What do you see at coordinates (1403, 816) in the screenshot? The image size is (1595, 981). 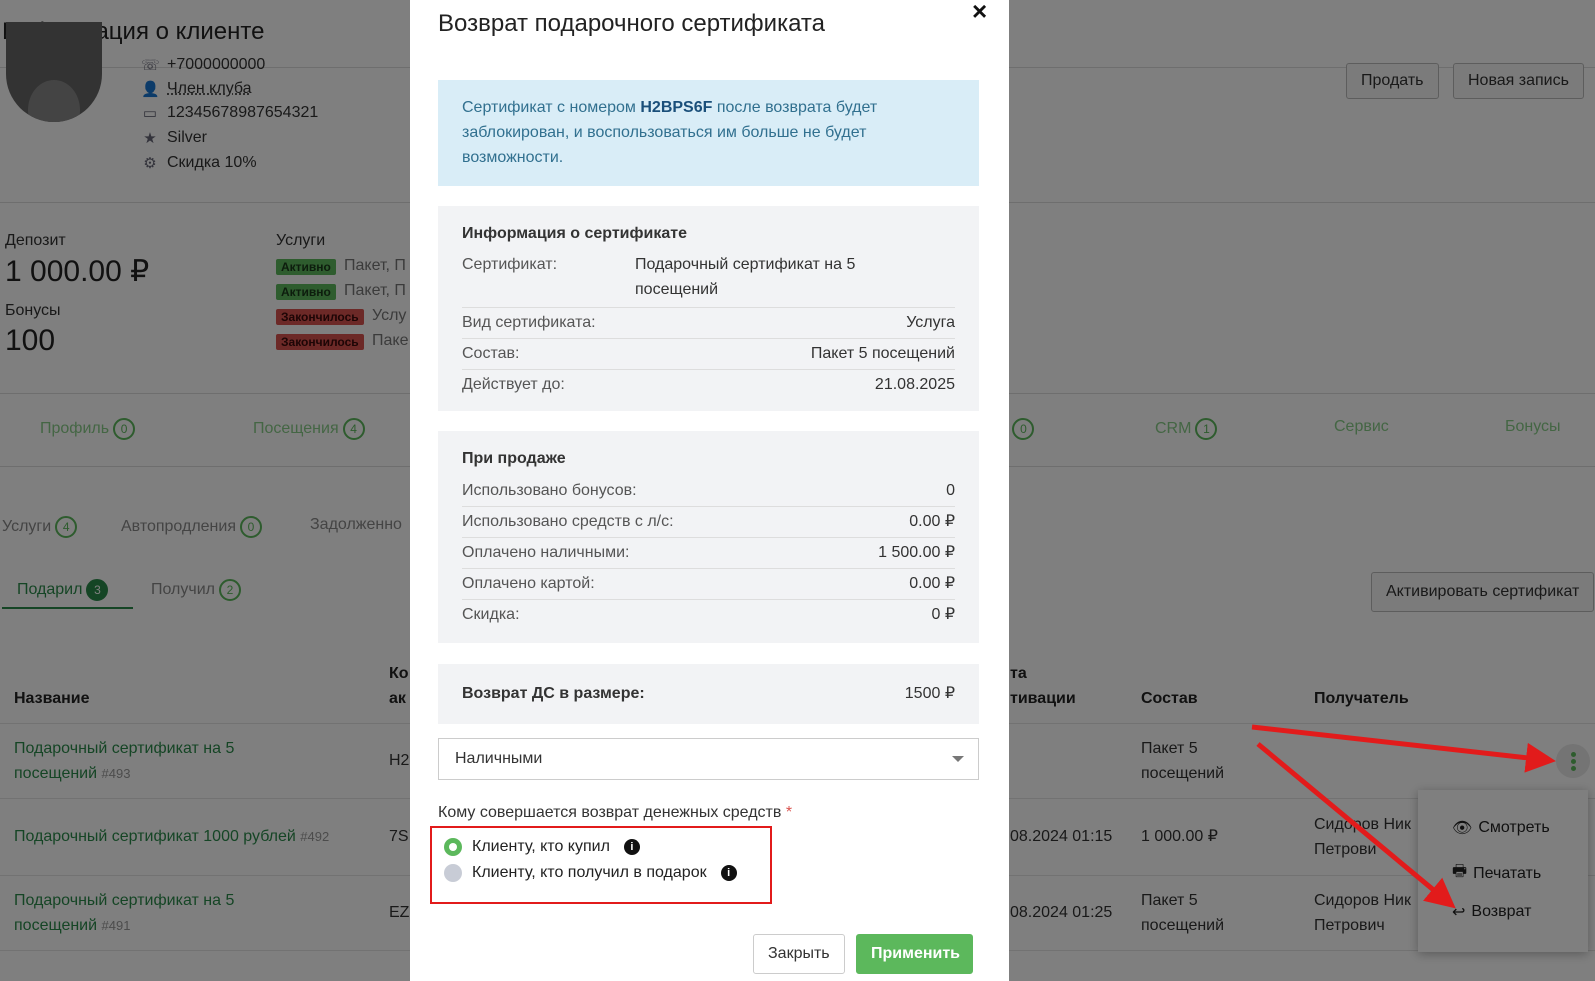 I see `annotation-arrows` at bounding box center [1403, 816].